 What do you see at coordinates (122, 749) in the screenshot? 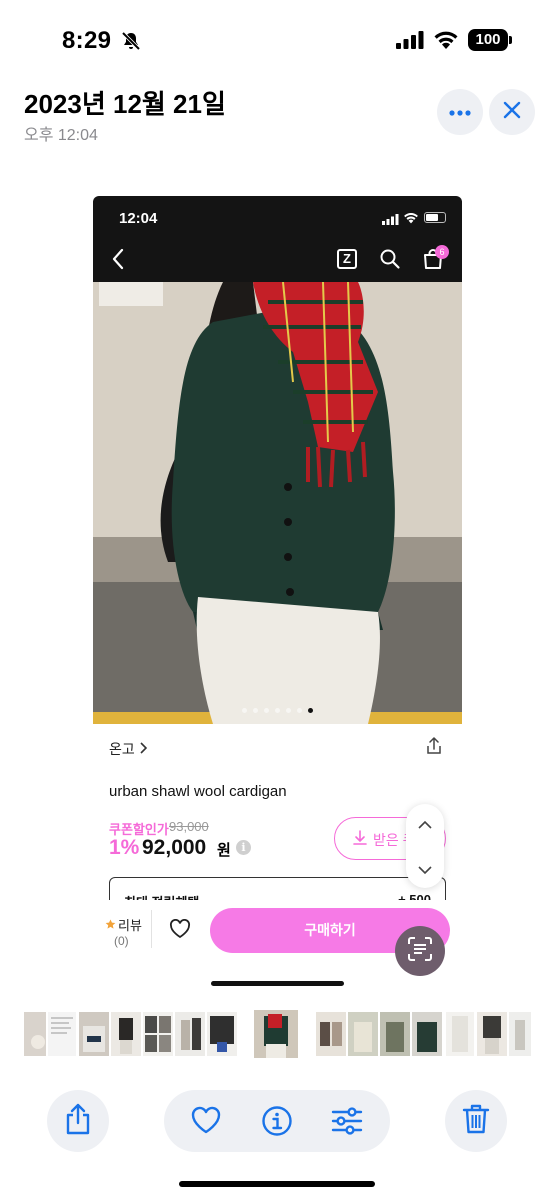
I see `brand-link: 온고` at bounding box center [122, 749].